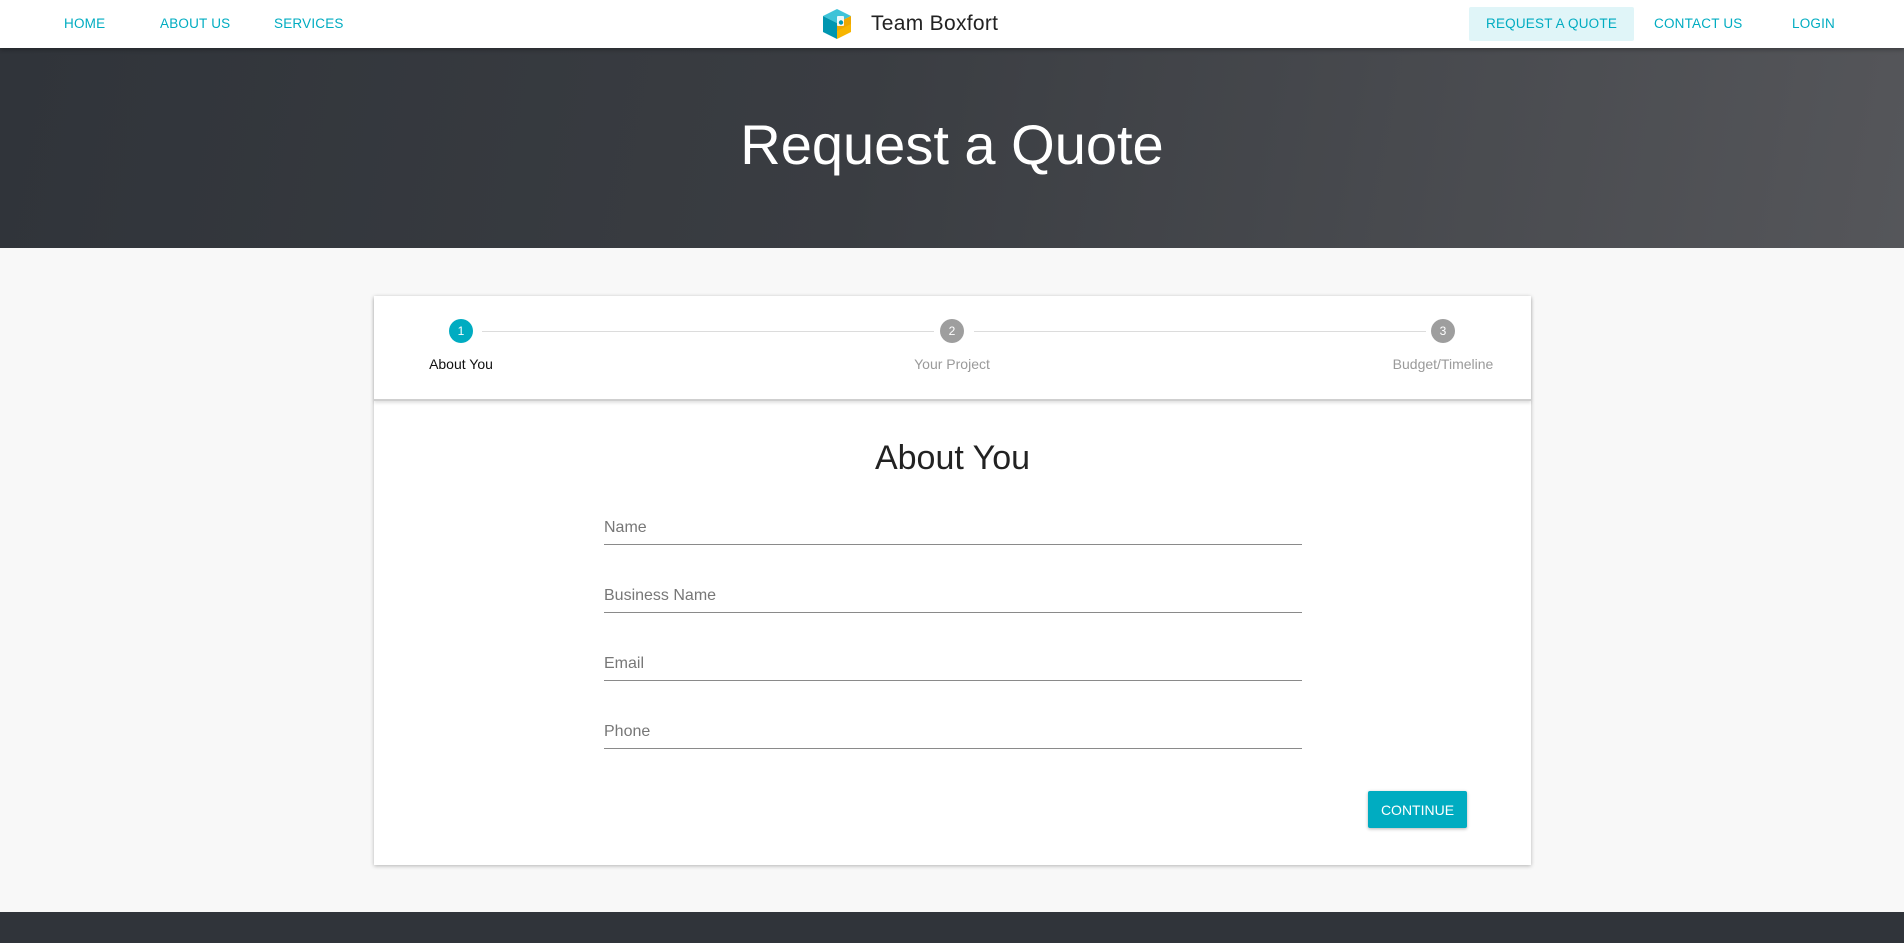  Describe the element at coordinates (952, 927) in the screenshot. I see `page-footer` at that location.